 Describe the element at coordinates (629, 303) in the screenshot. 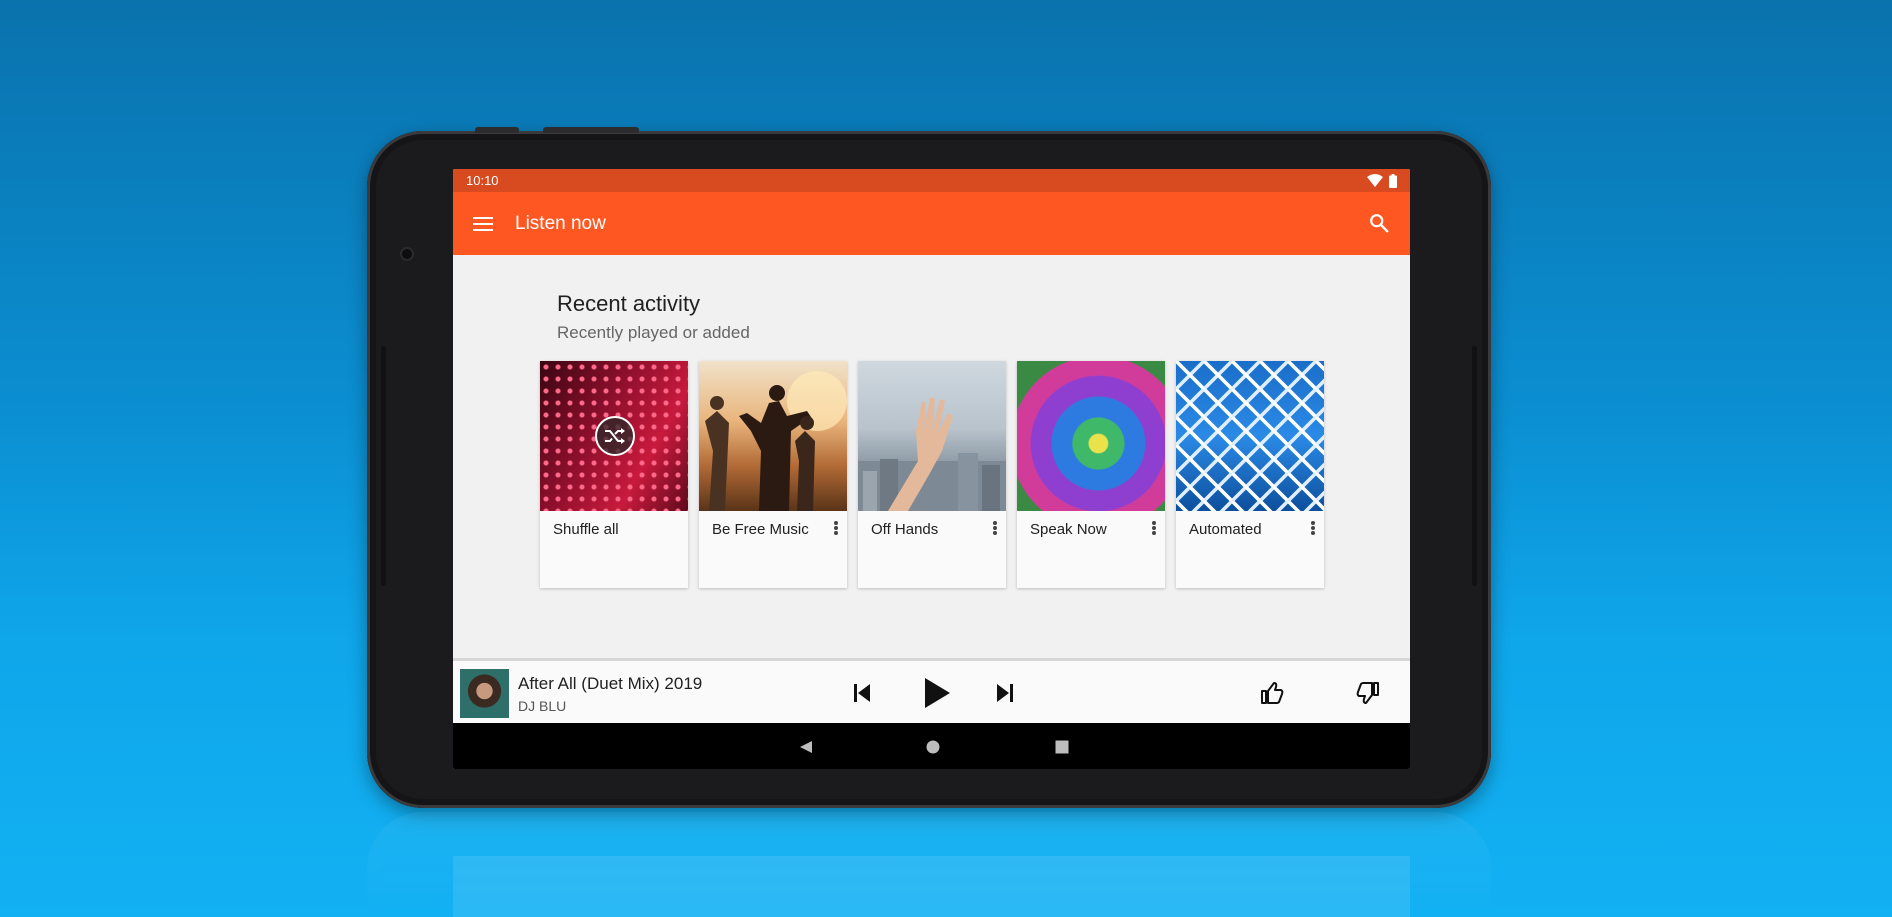

I see `section-title: Recent activity` at that location.